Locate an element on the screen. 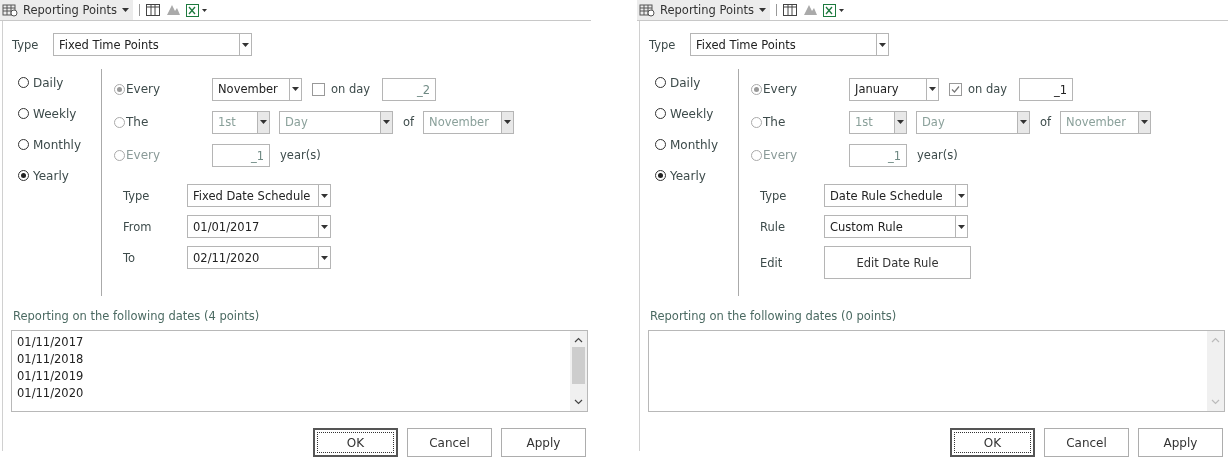 Image resolution: width=1228 pixels, height=463 pixels. month-dropdown: November is located at coordinates (257, 89).